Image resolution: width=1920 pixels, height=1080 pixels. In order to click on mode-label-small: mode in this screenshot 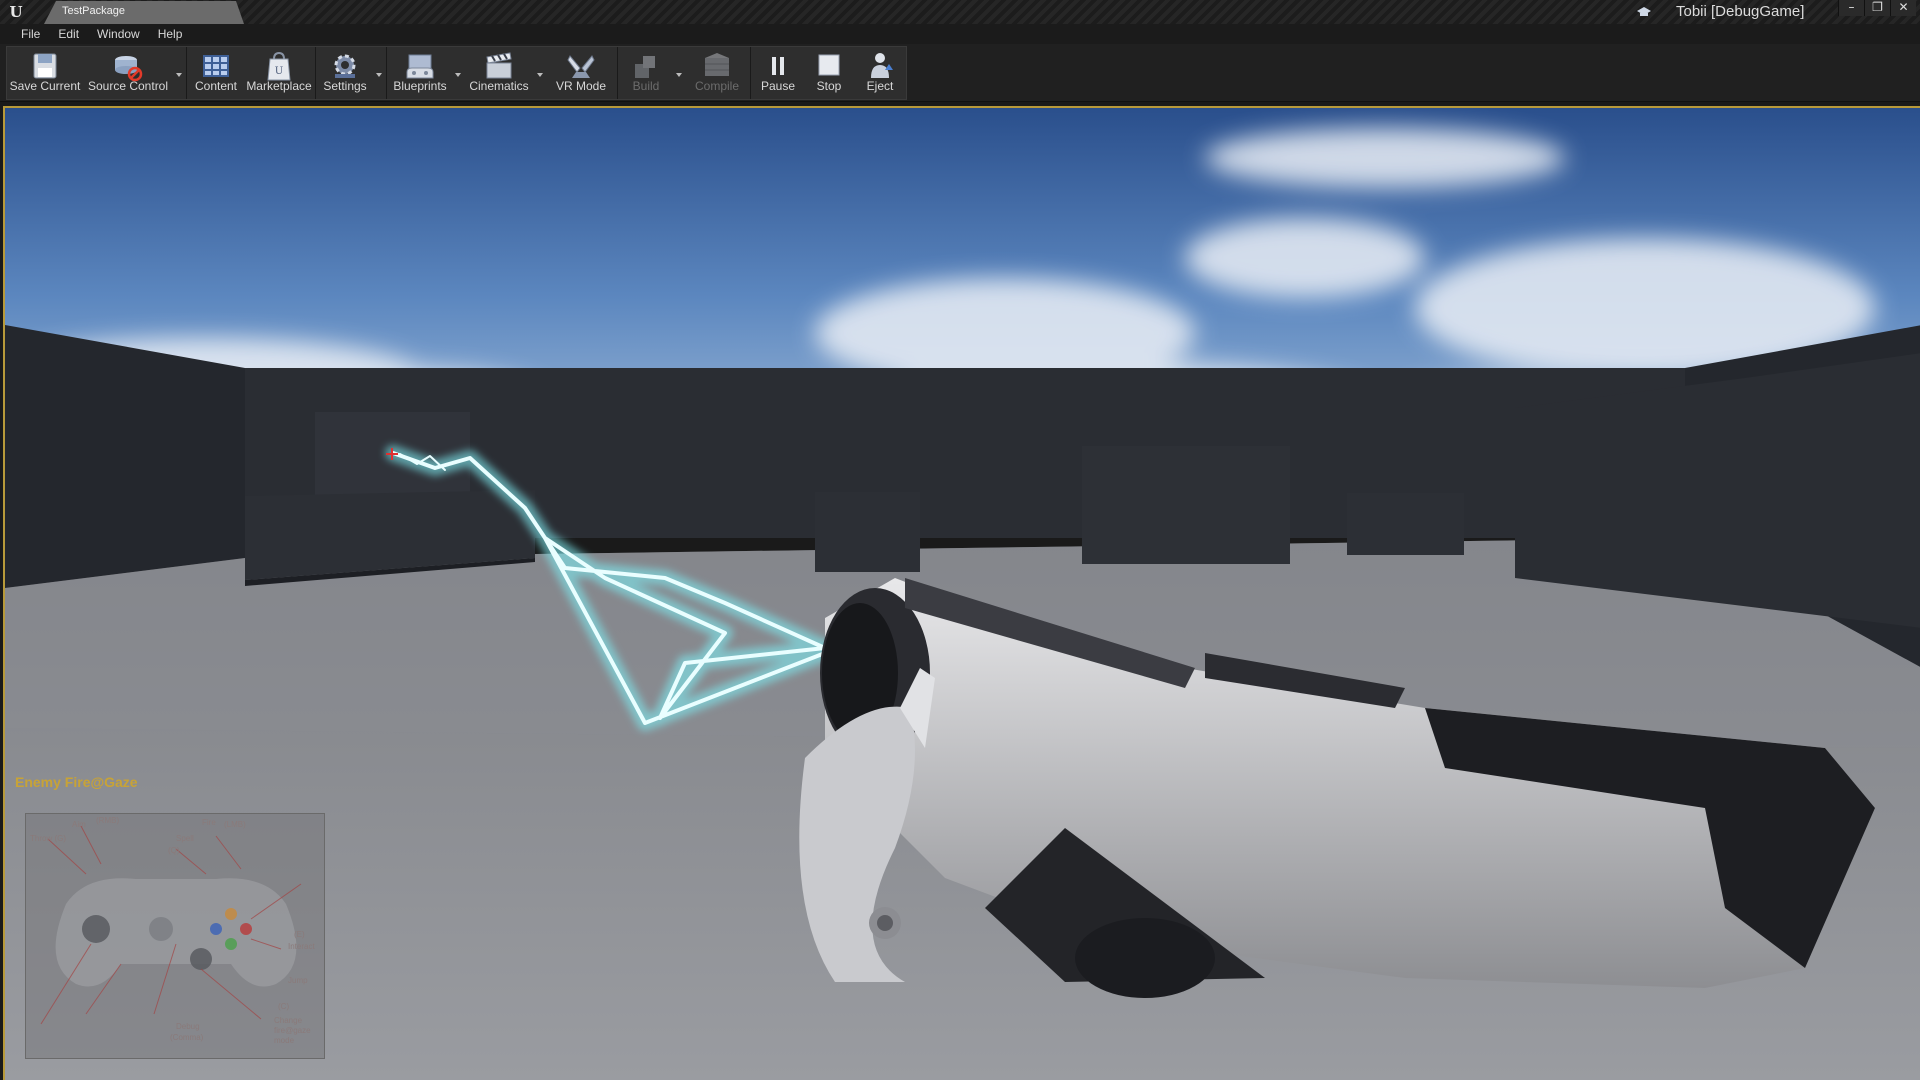, I will do `click(284, 1040)`.